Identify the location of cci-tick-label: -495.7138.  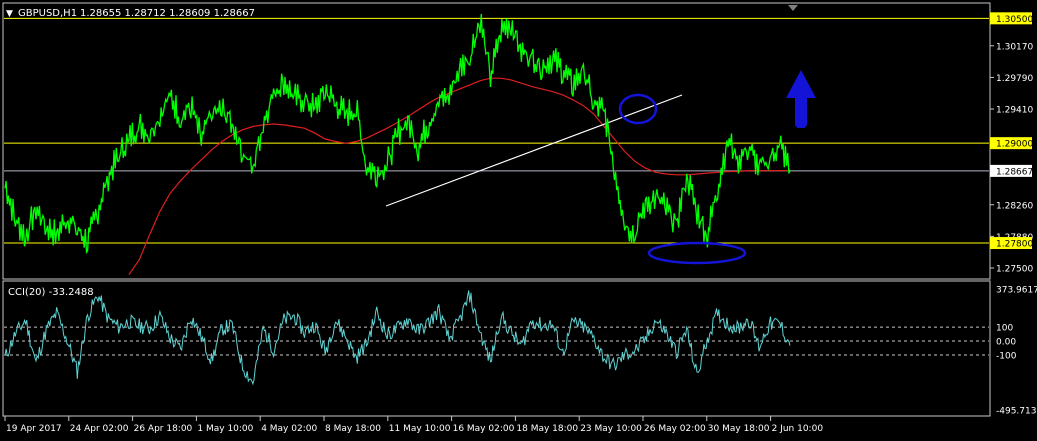
(1016, 412).